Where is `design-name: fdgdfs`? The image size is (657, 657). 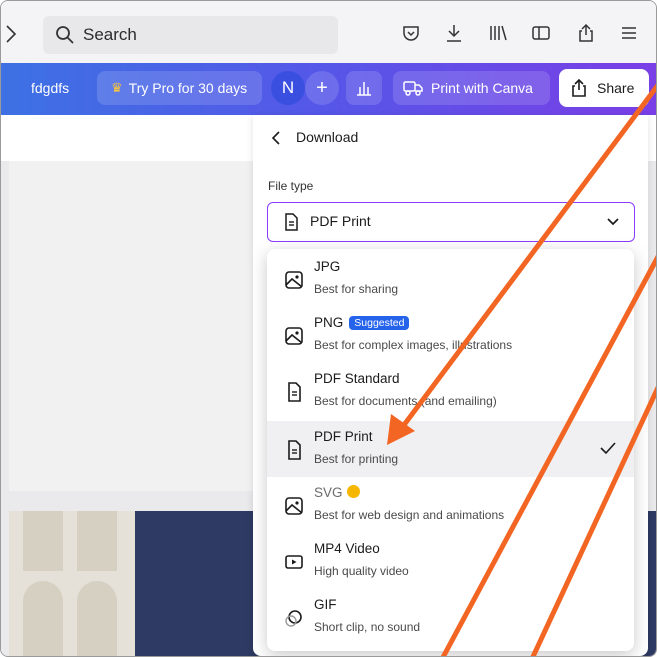
design-name: fdgdfs is located at coordinates (50, 88).